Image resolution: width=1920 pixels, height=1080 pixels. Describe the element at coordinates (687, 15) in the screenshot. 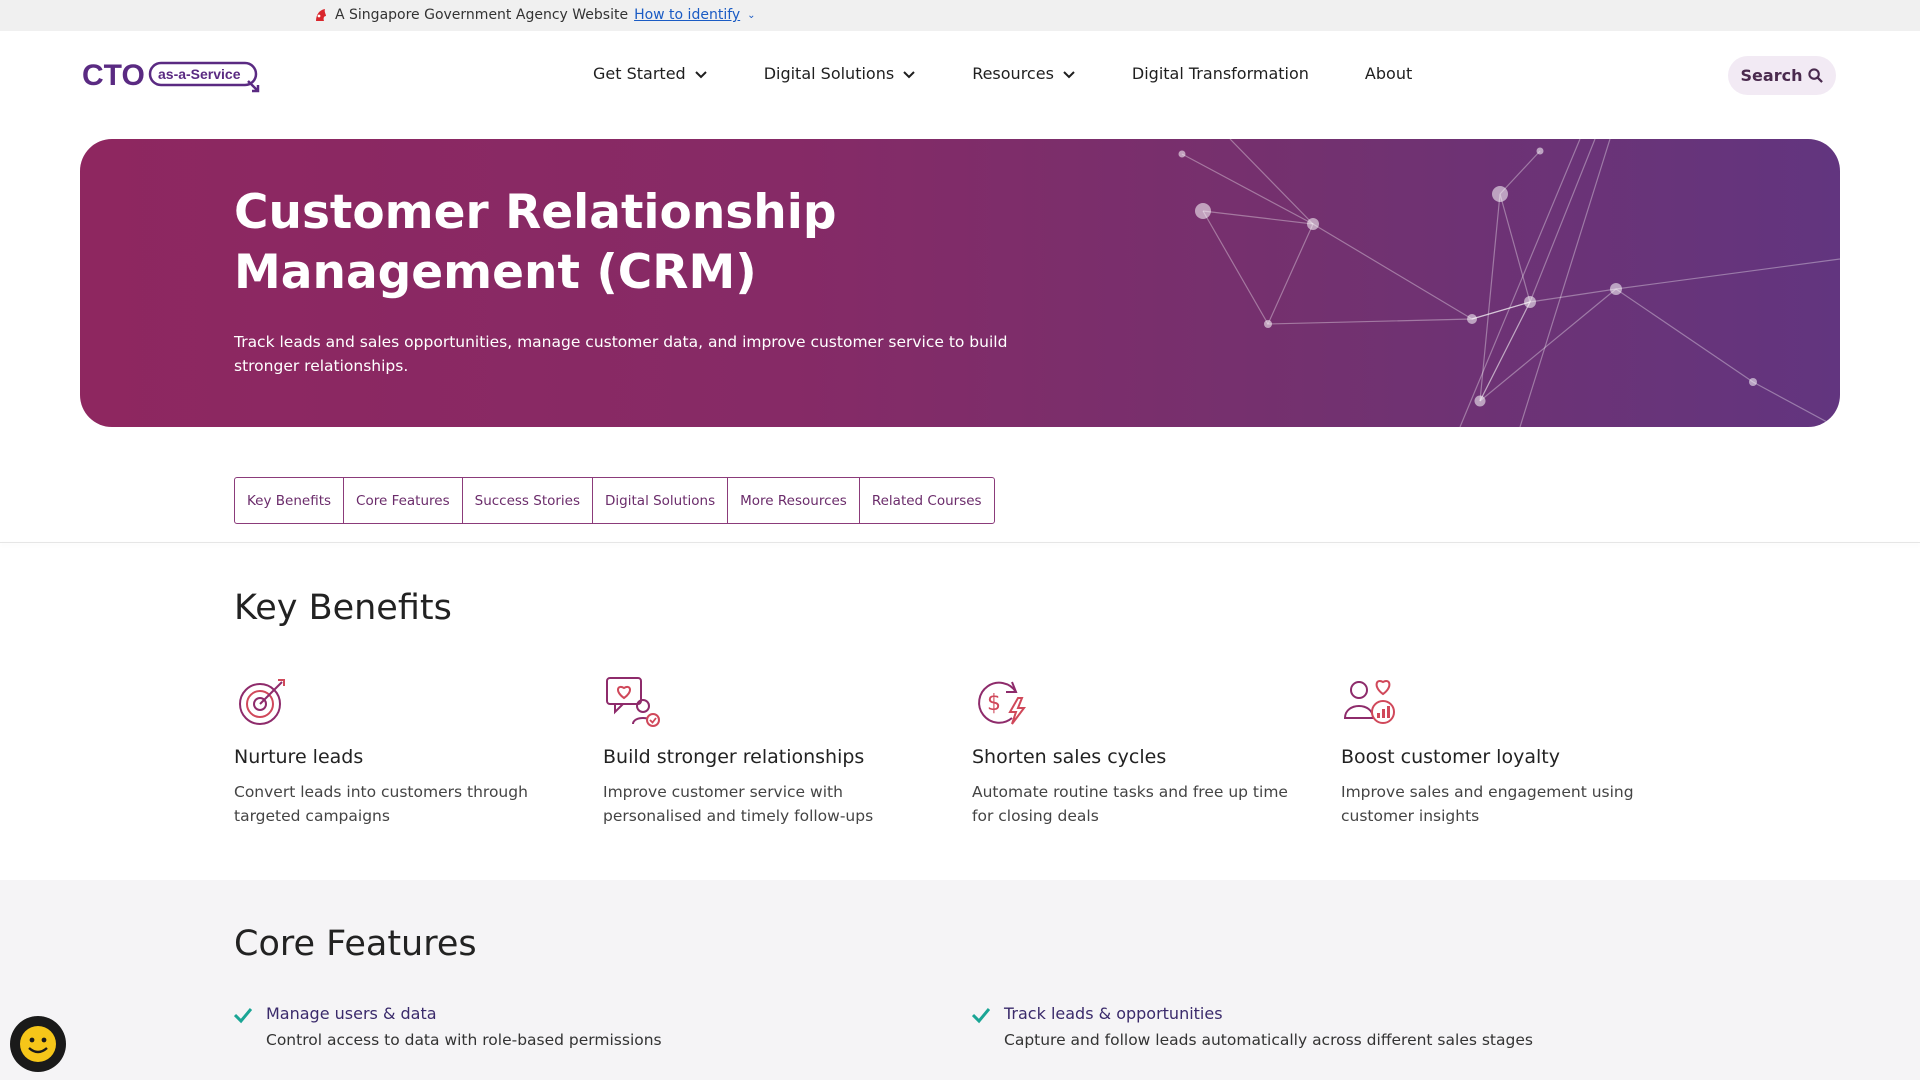

I see `how-to-identify-link: How to identify` at that location.